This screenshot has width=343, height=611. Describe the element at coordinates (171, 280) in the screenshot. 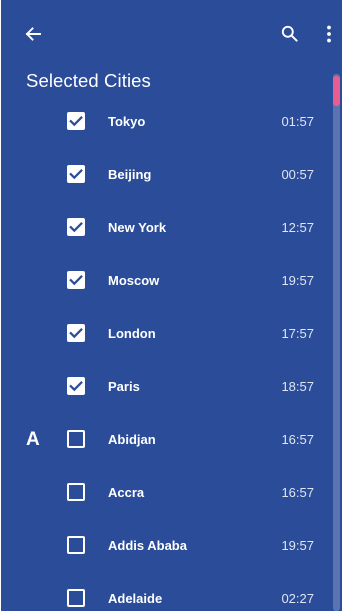

I see `city-row: Moscow 19:57` at that location.